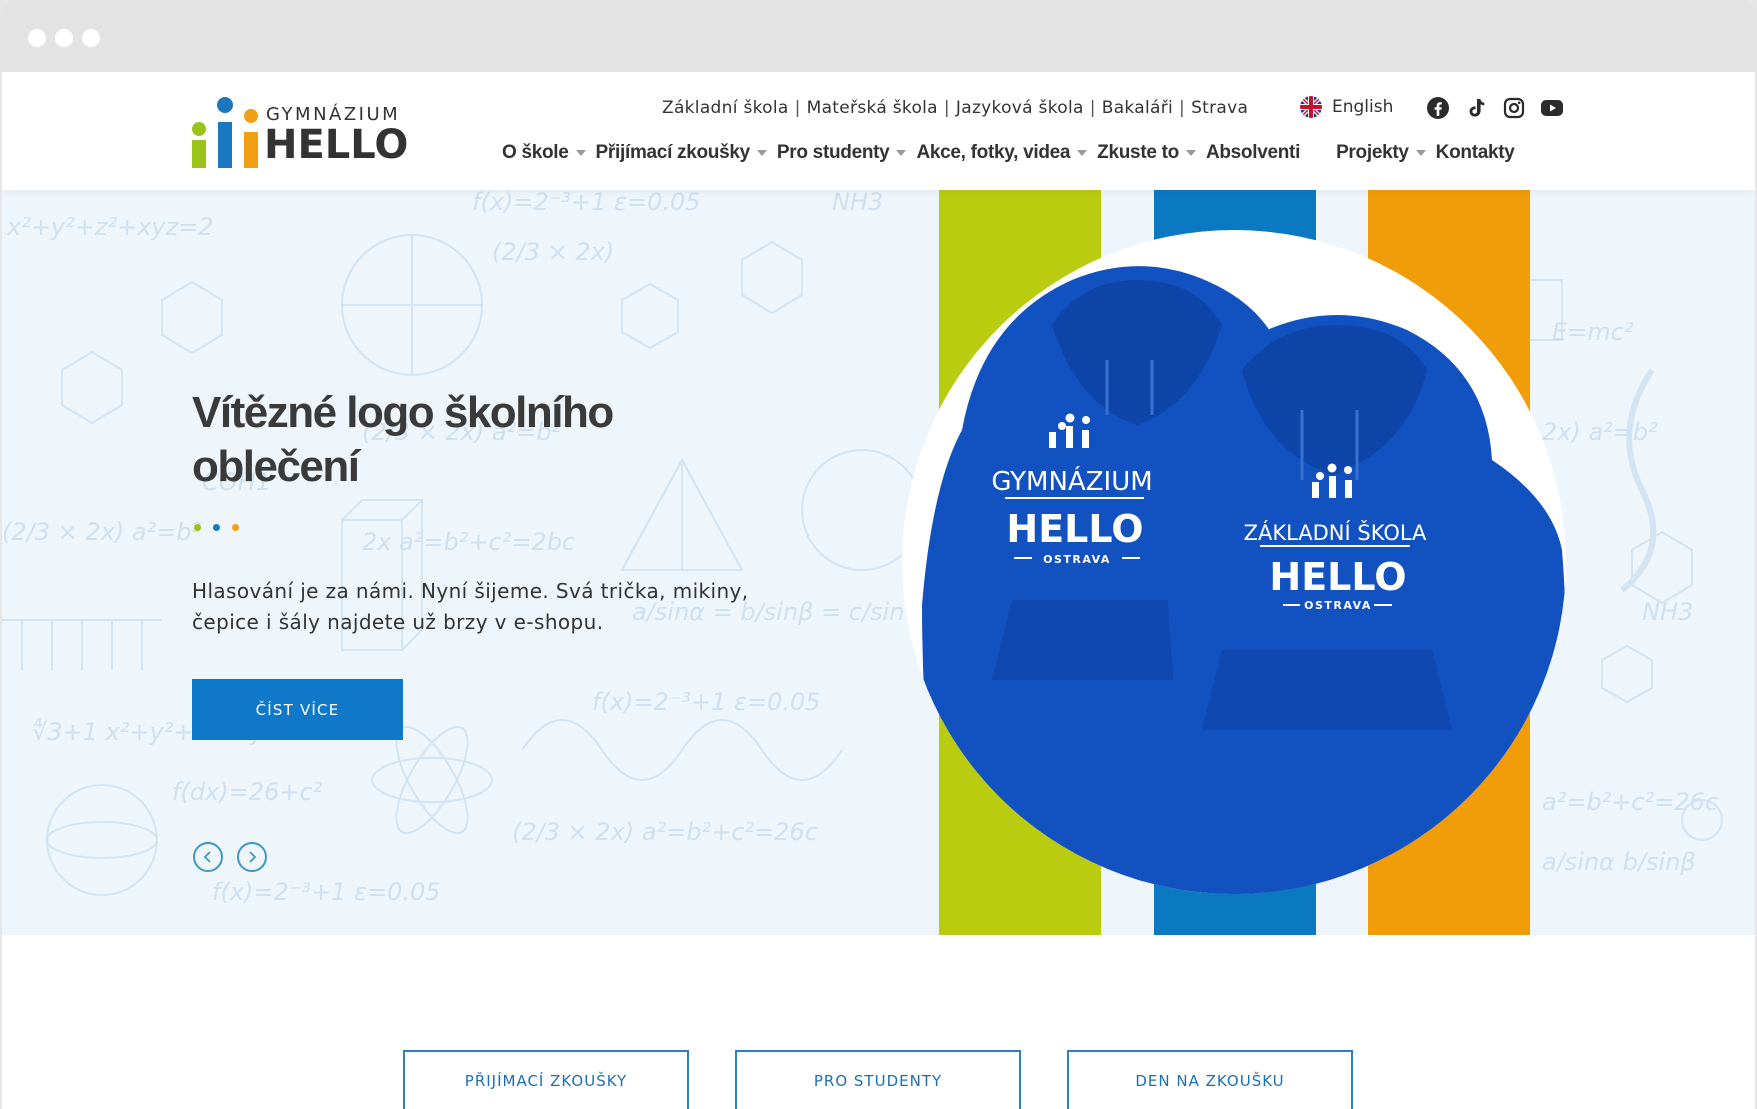 This screenshot has width=1757, height=1109. I want to click on hoodie-right-line1: ZÁKLADNÍ ŠKOLA, so click(1335, 532).